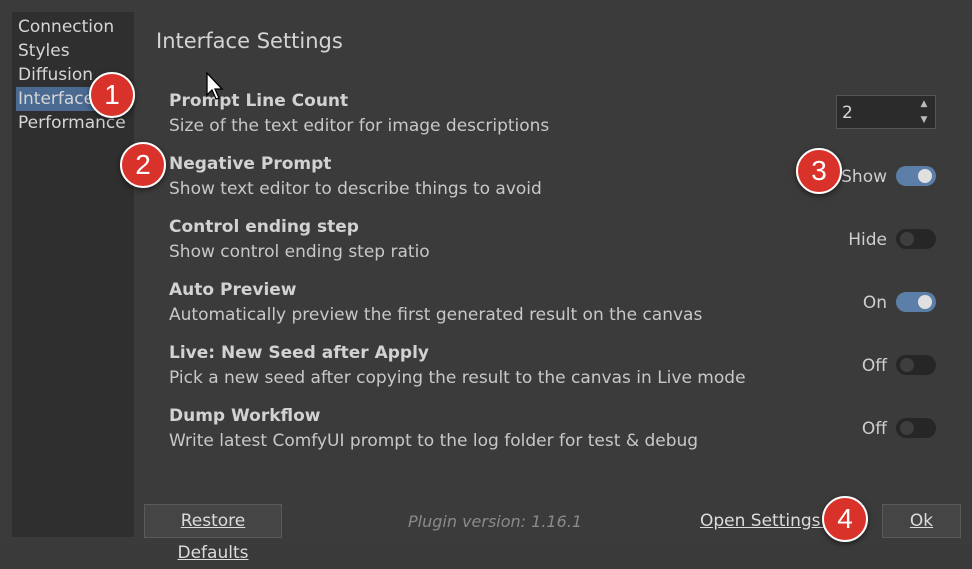  What do you see at coordinates (874, 303) in the screenshot?
I see `auto-preview-state-label: On` at bounding box center [874, 303].